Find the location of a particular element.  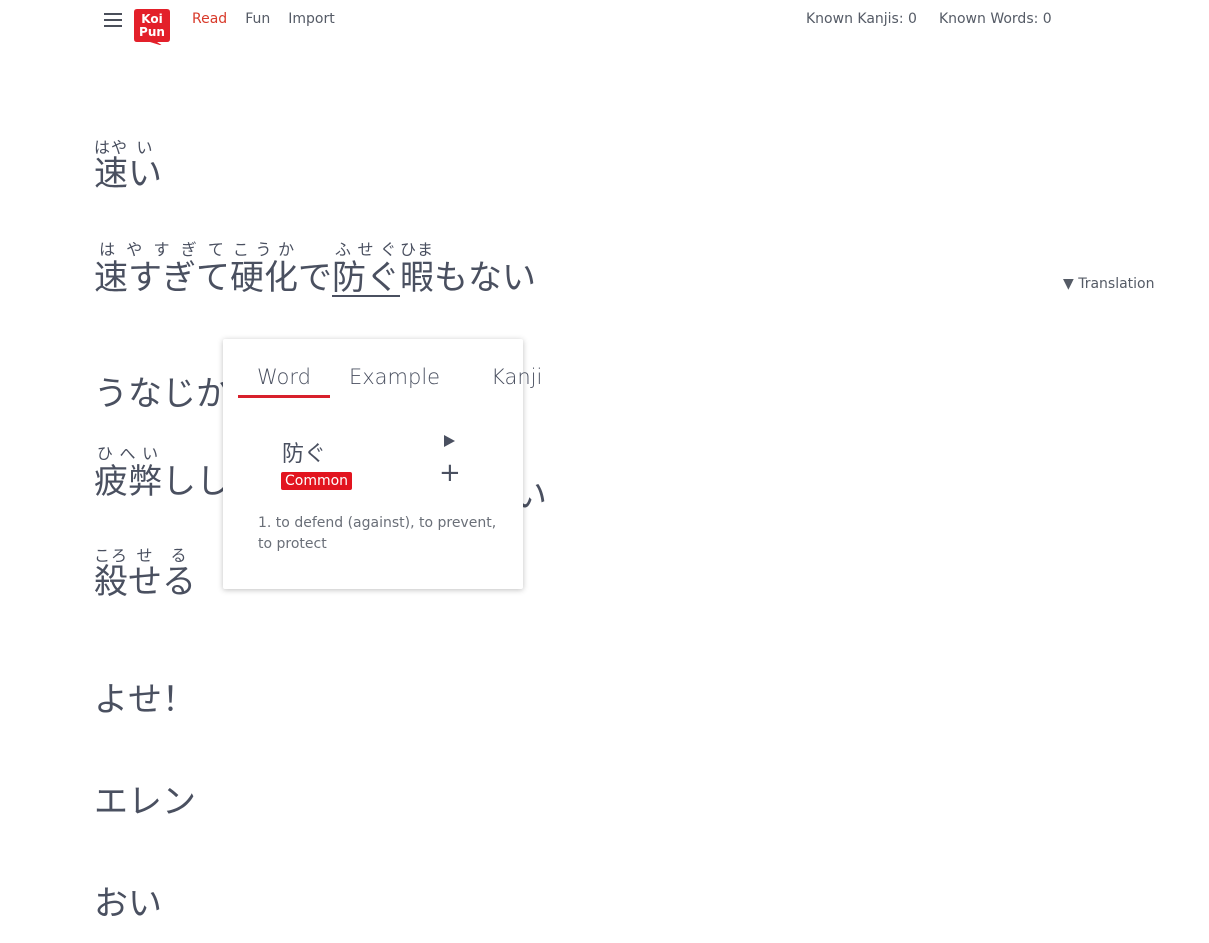

reading-line: うなじか is located at coordinates (162, 390).